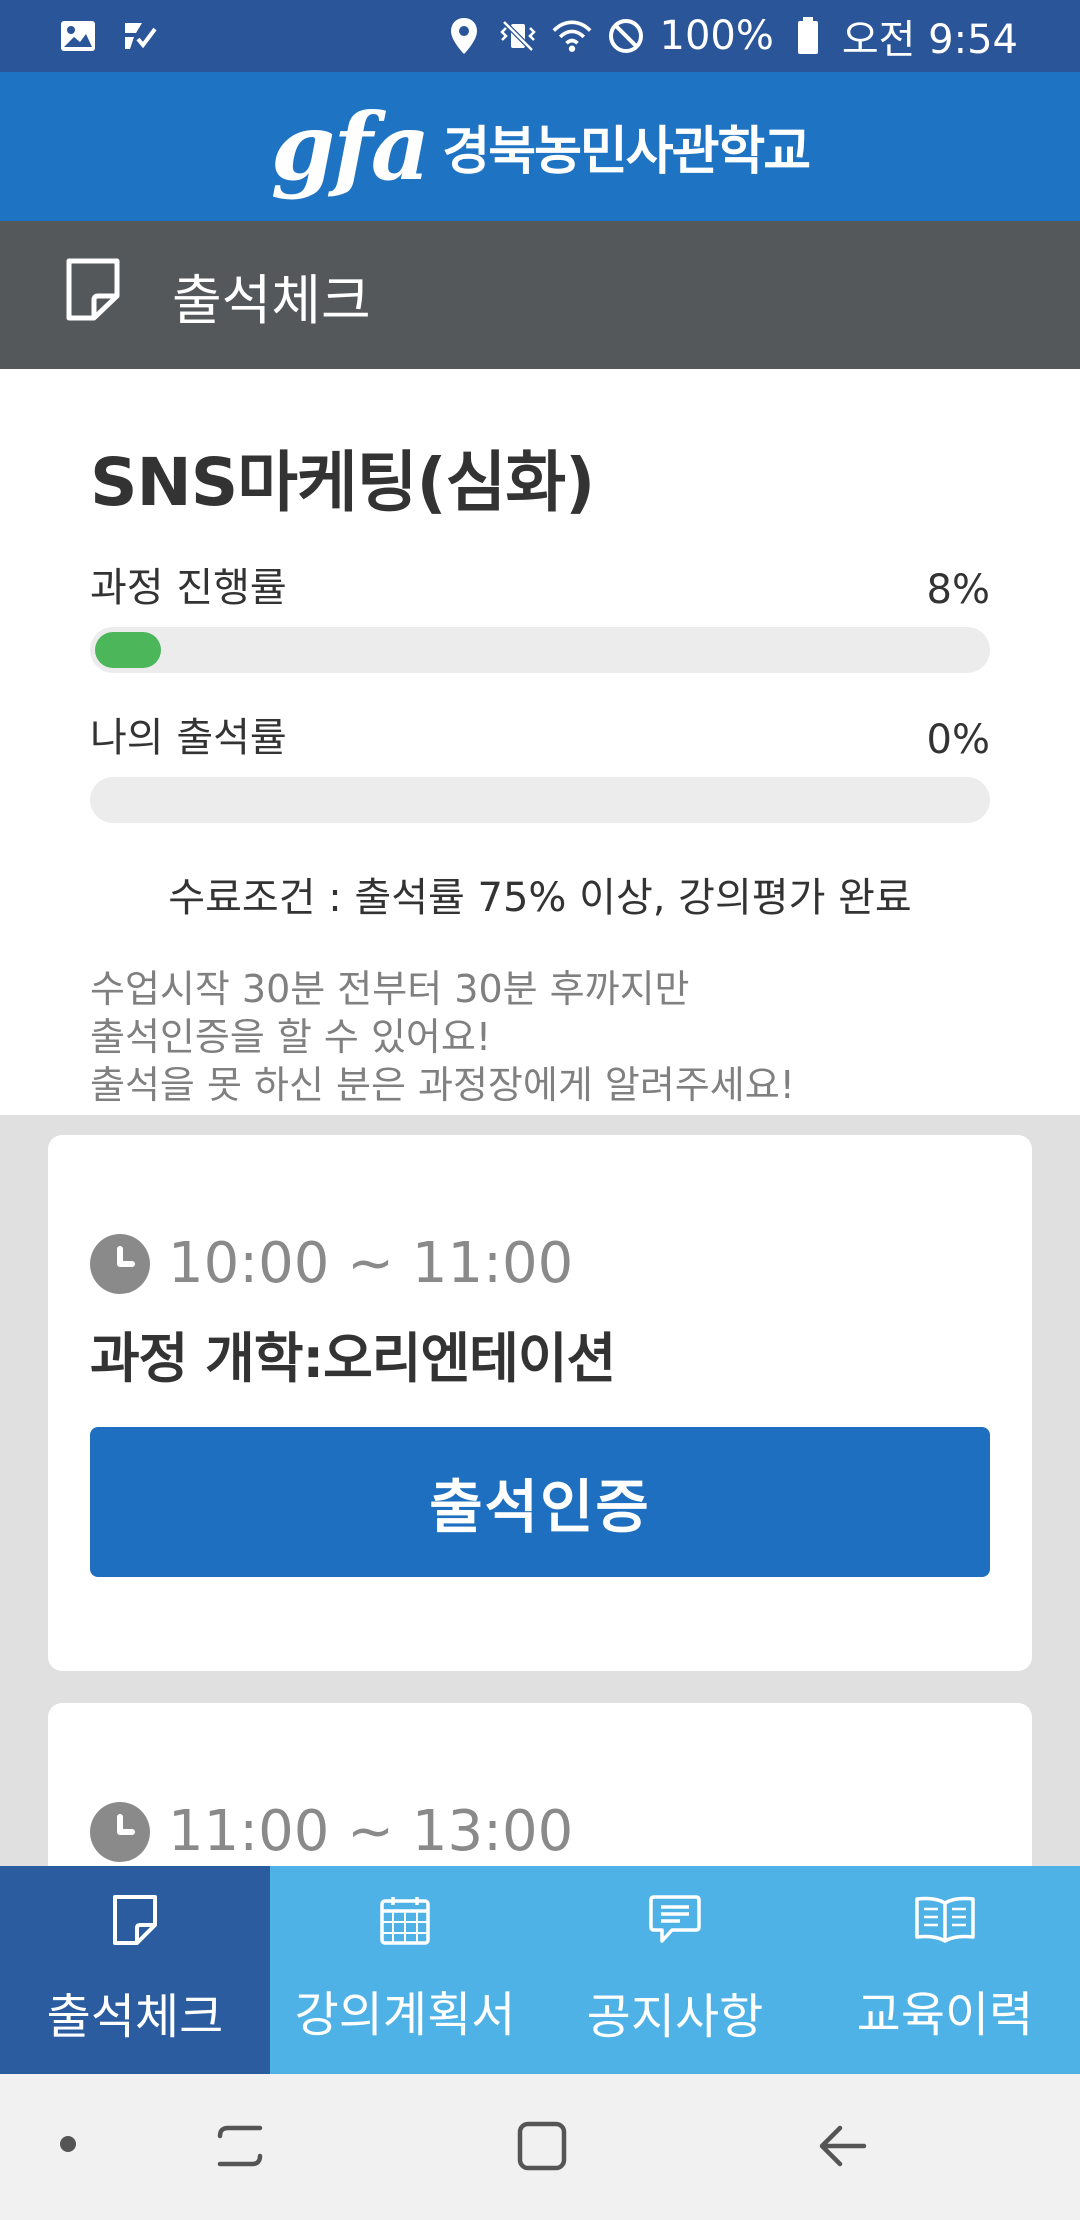  What do you see at coordinates (675, 2017) in the screenshot?
I see `nav-tab-label: 공지사항` at bounding box center [675, 2017].